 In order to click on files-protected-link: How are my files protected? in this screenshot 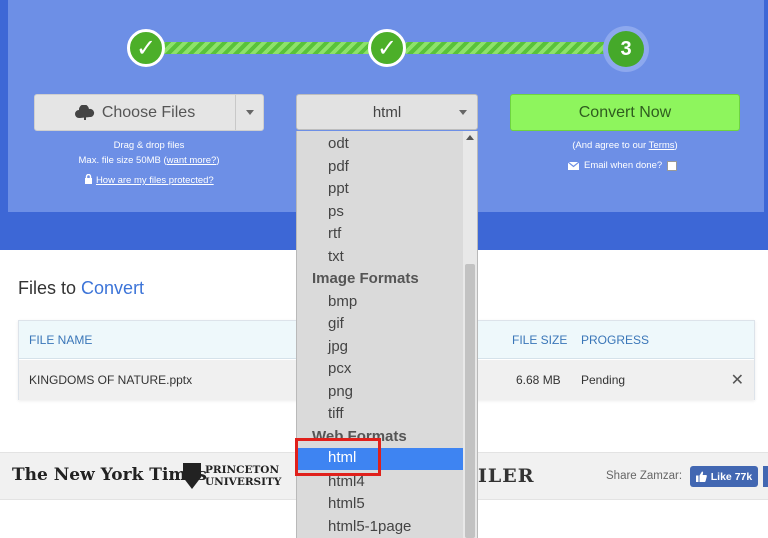, I will do `click(155, 180)`.